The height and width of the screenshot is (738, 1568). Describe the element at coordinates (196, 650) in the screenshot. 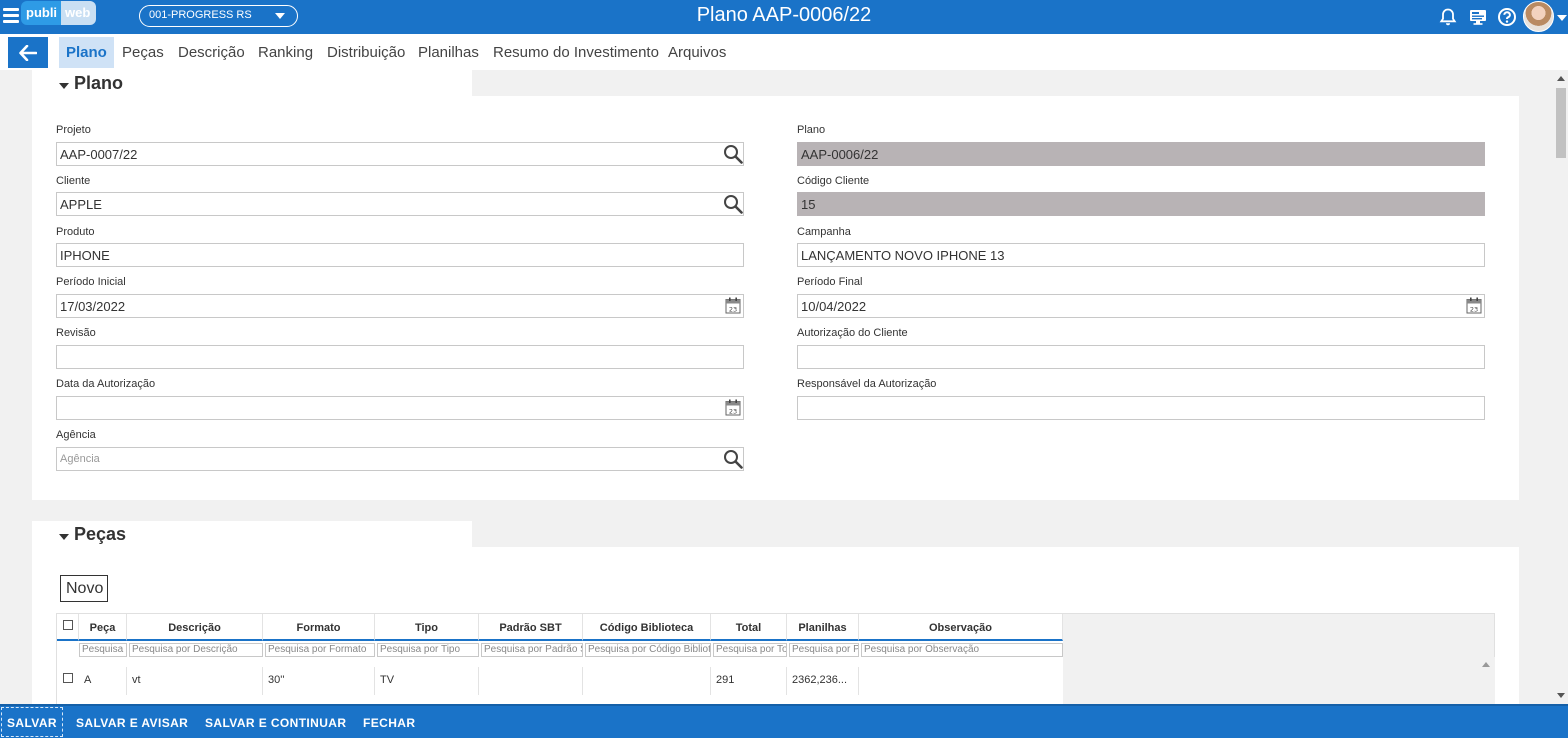

I see `filter-descricao: Pesquisa por Descrição` at that location.